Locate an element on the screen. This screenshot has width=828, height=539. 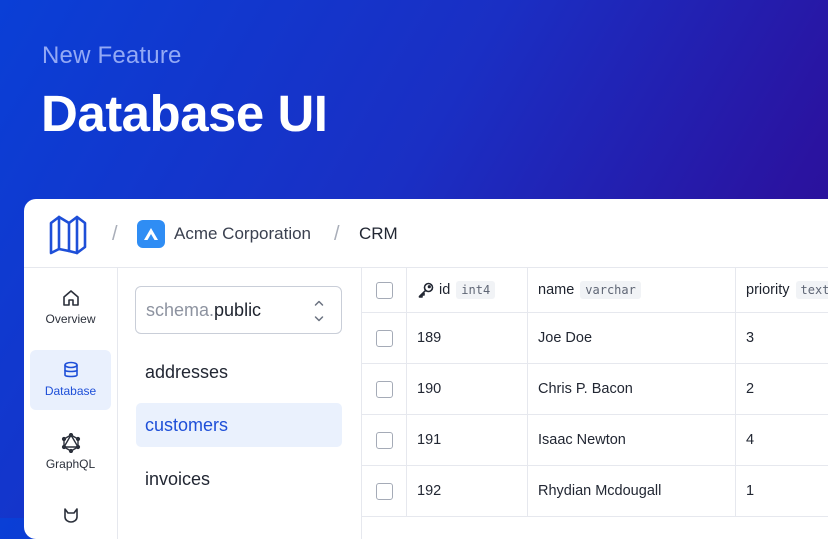
column-type-badge: int4 is located at coordinates (476, 290).